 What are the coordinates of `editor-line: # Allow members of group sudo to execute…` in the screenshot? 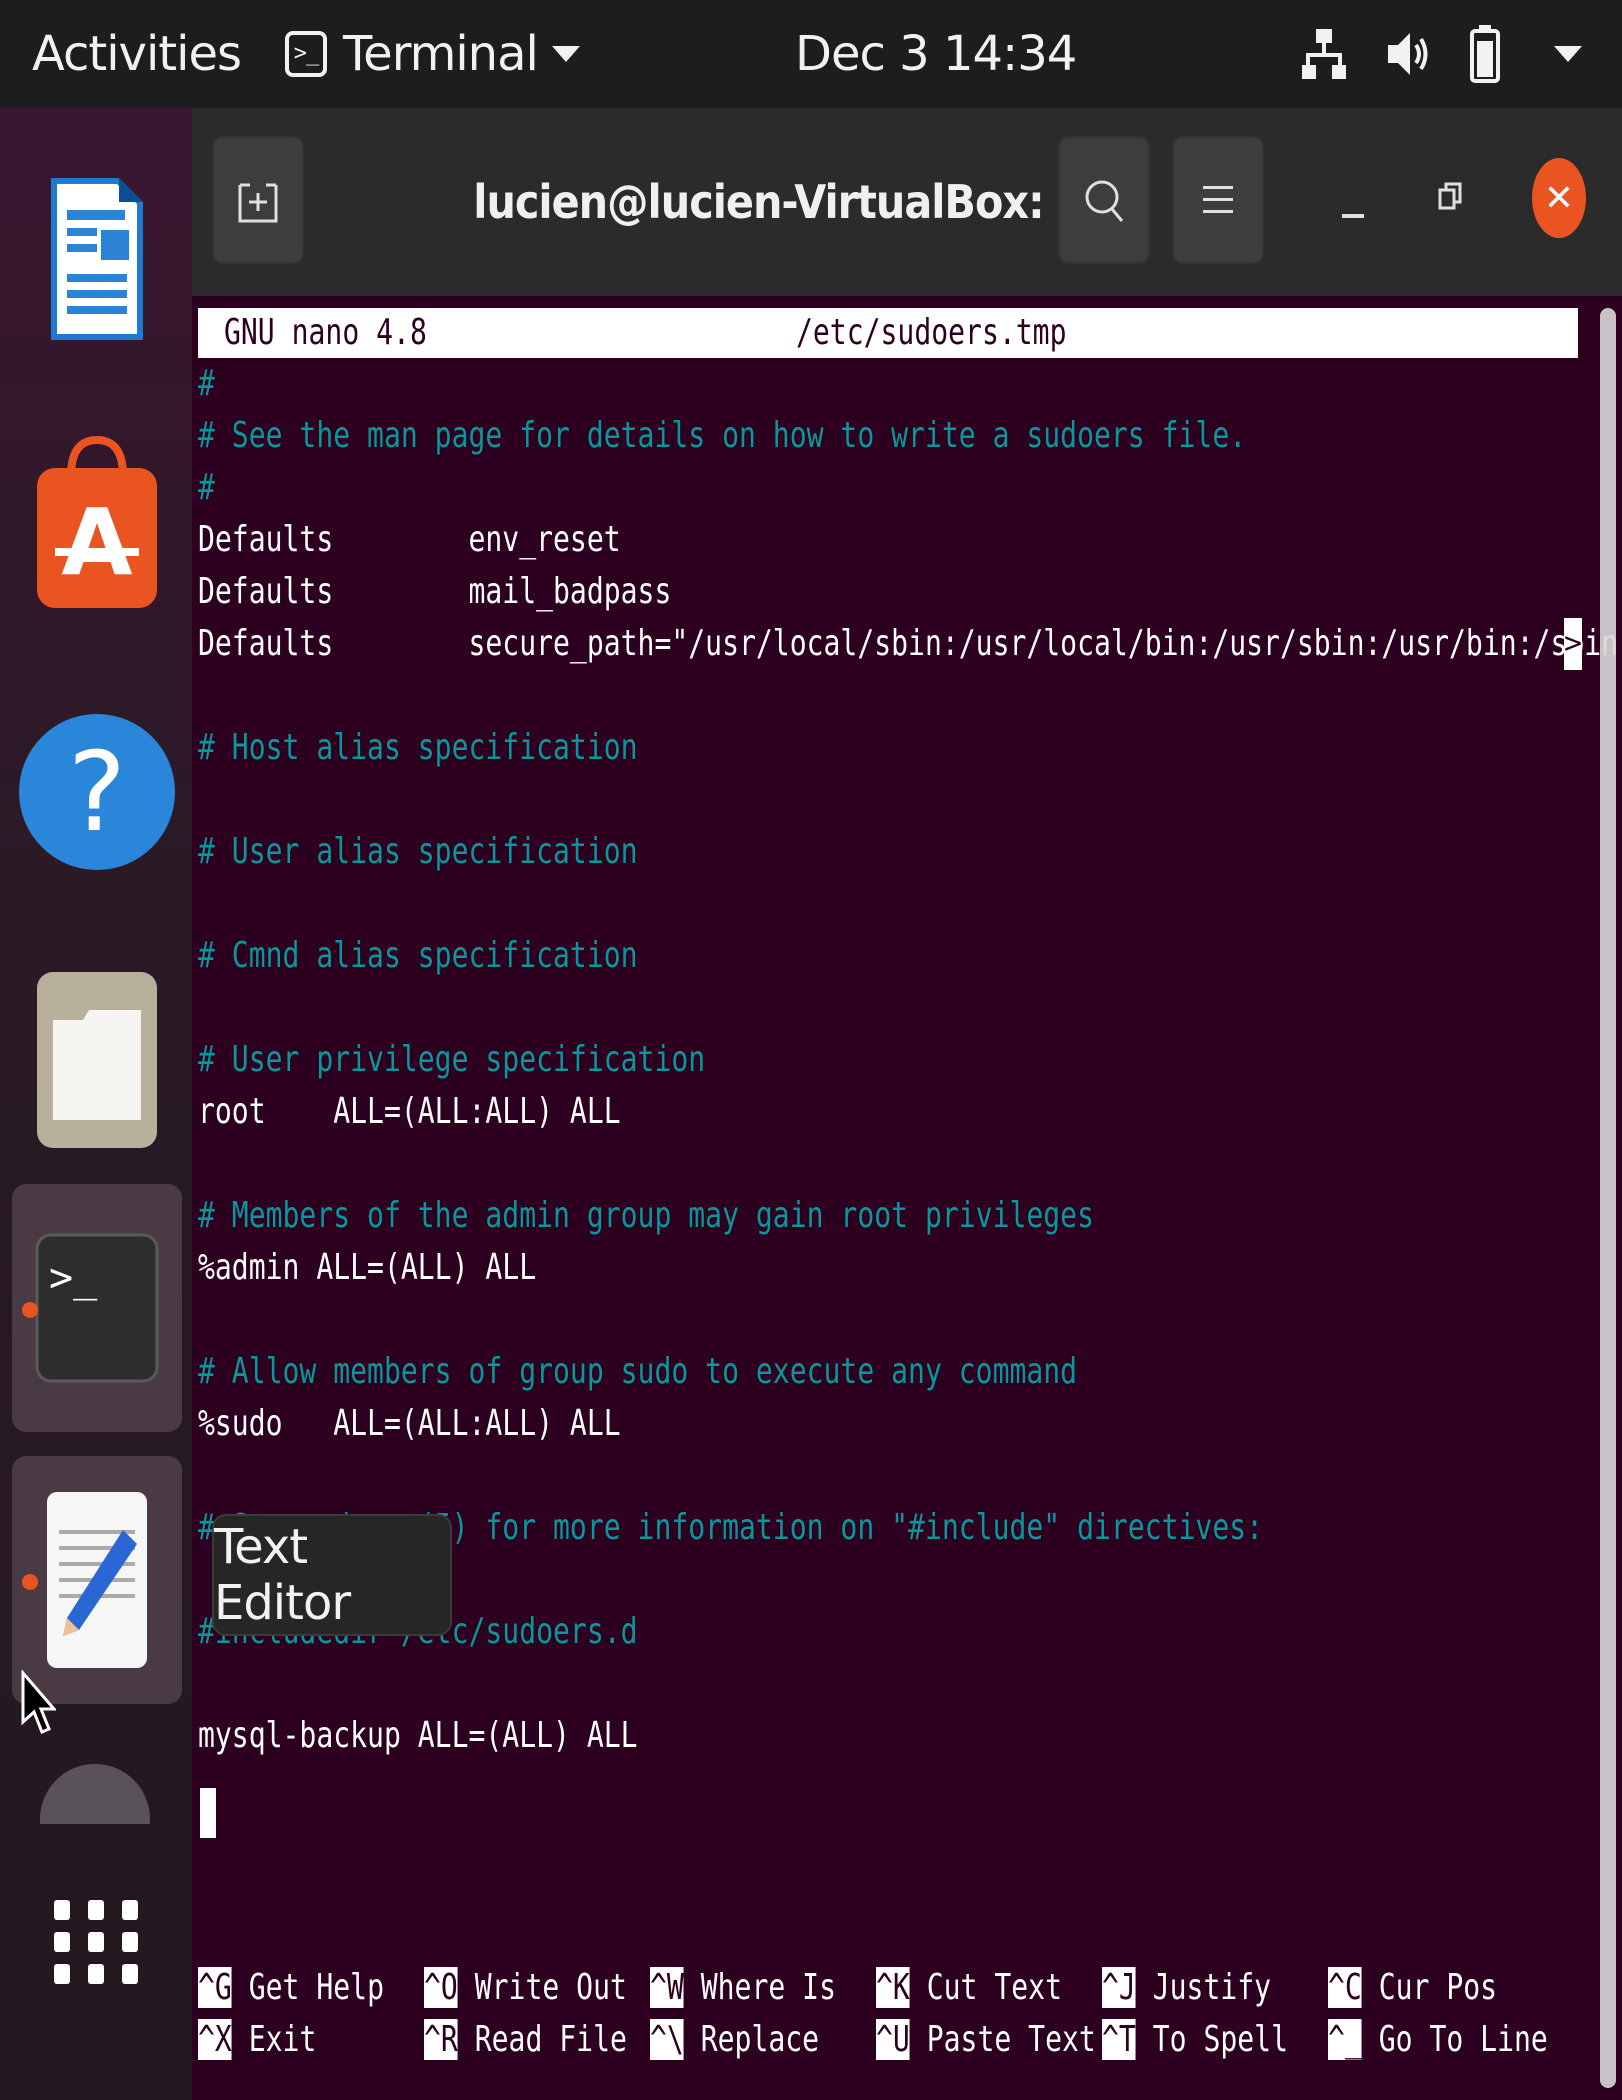 It's located at (638, 1371).